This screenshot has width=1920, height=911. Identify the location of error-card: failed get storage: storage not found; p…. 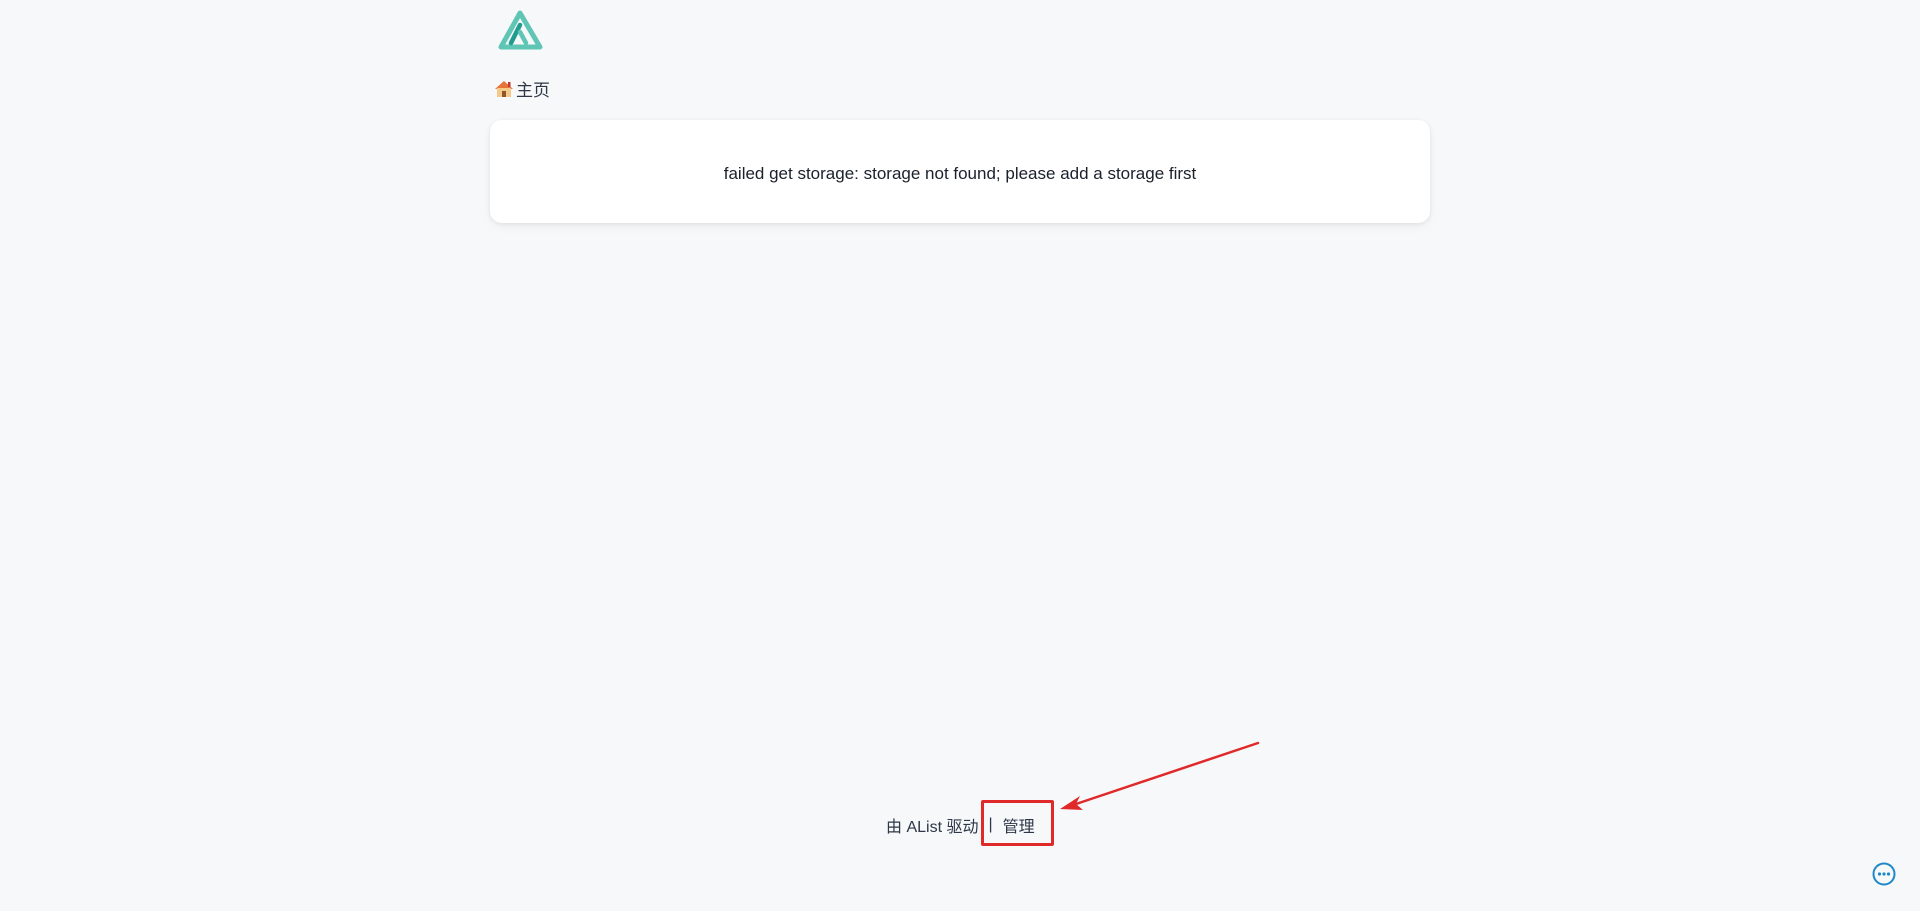
(960, 171).